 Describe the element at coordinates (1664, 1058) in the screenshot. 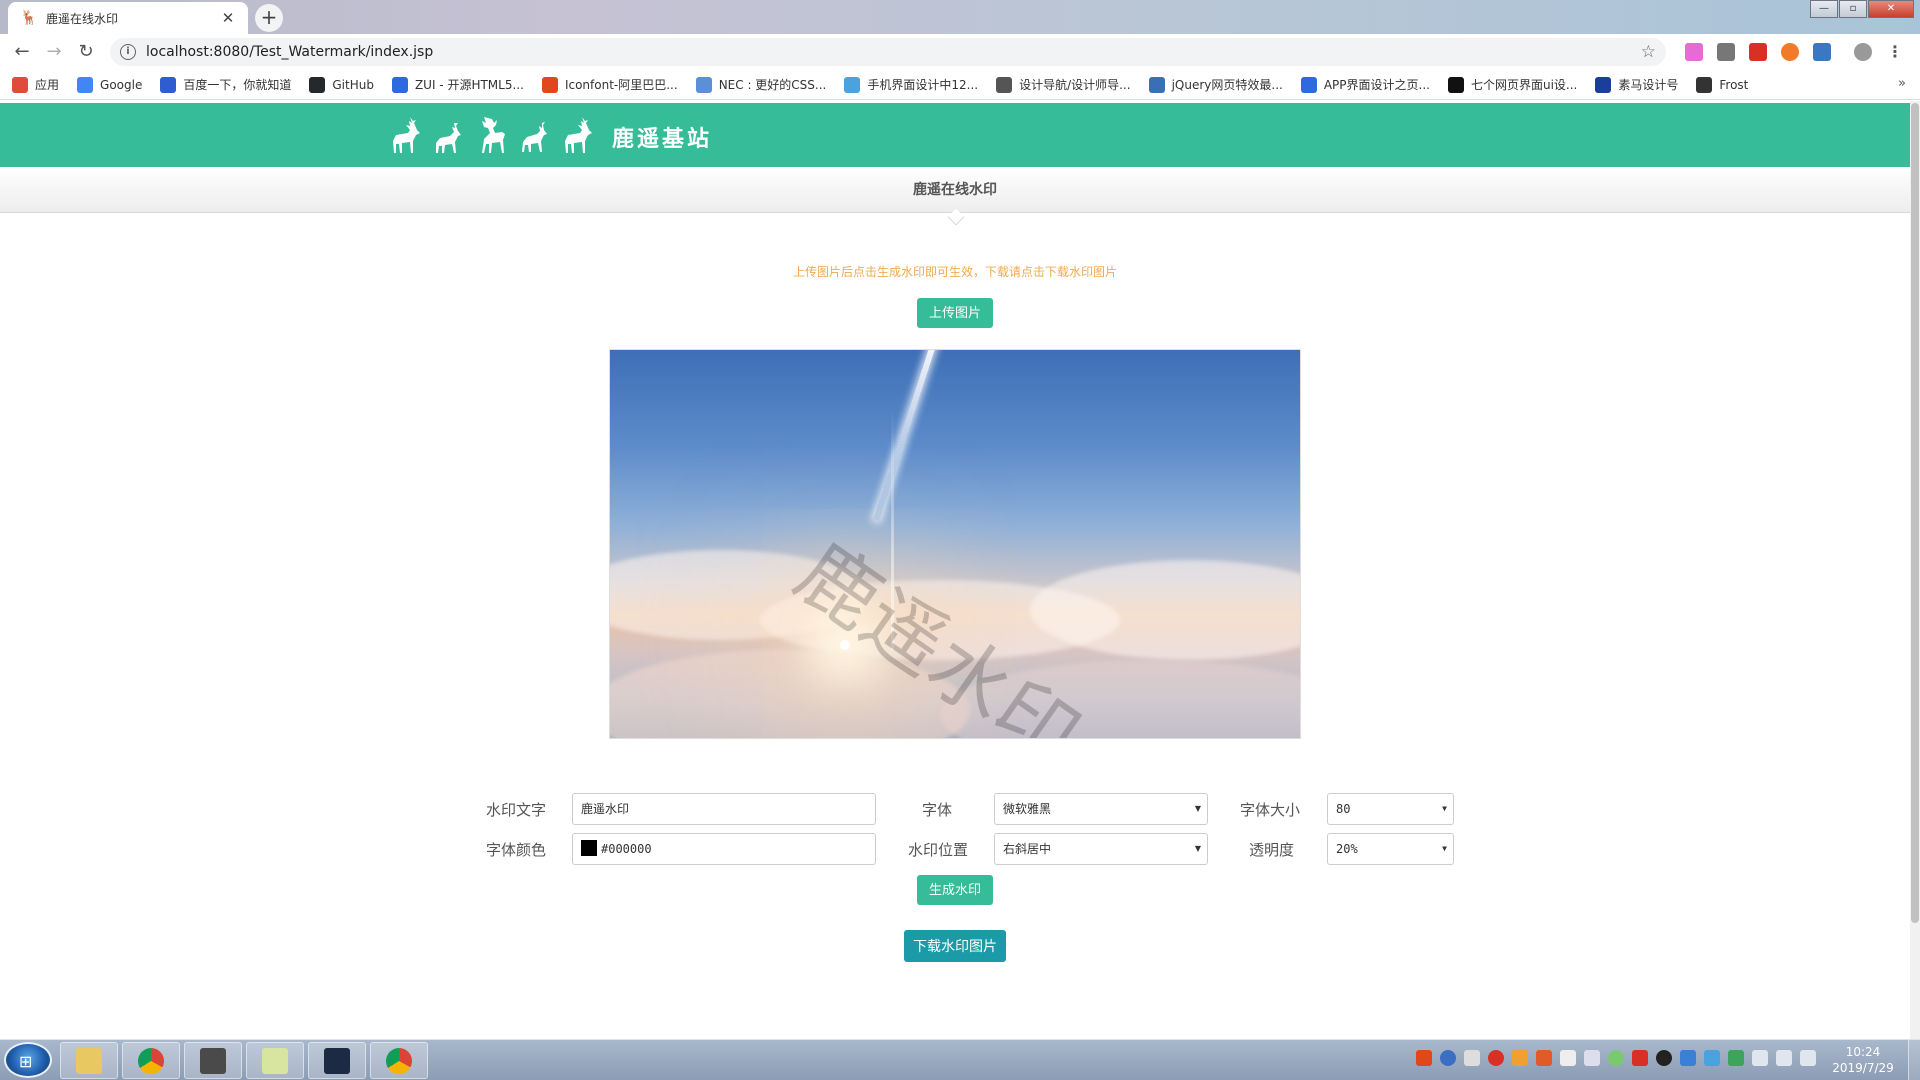

I see `qq-tray-icon` at that location.